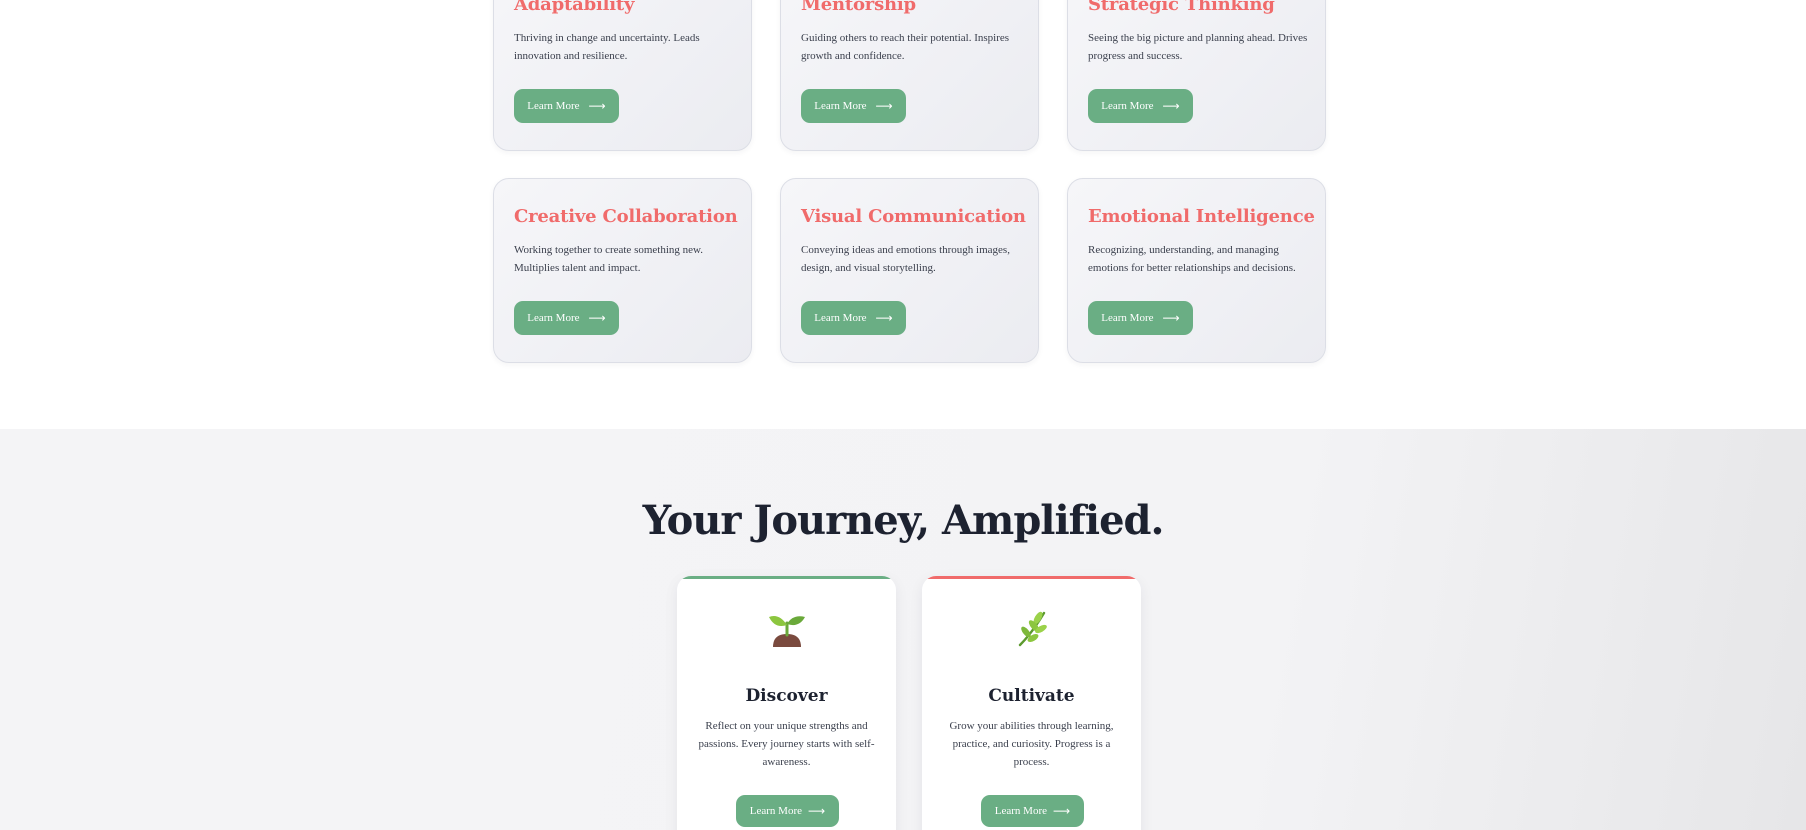 This screenshot has width=1806, height=830. What do you see at coordinates (574, 7) in the screenshot?
I see `skill-title: Adaptability` at bounding box center [574, 7].